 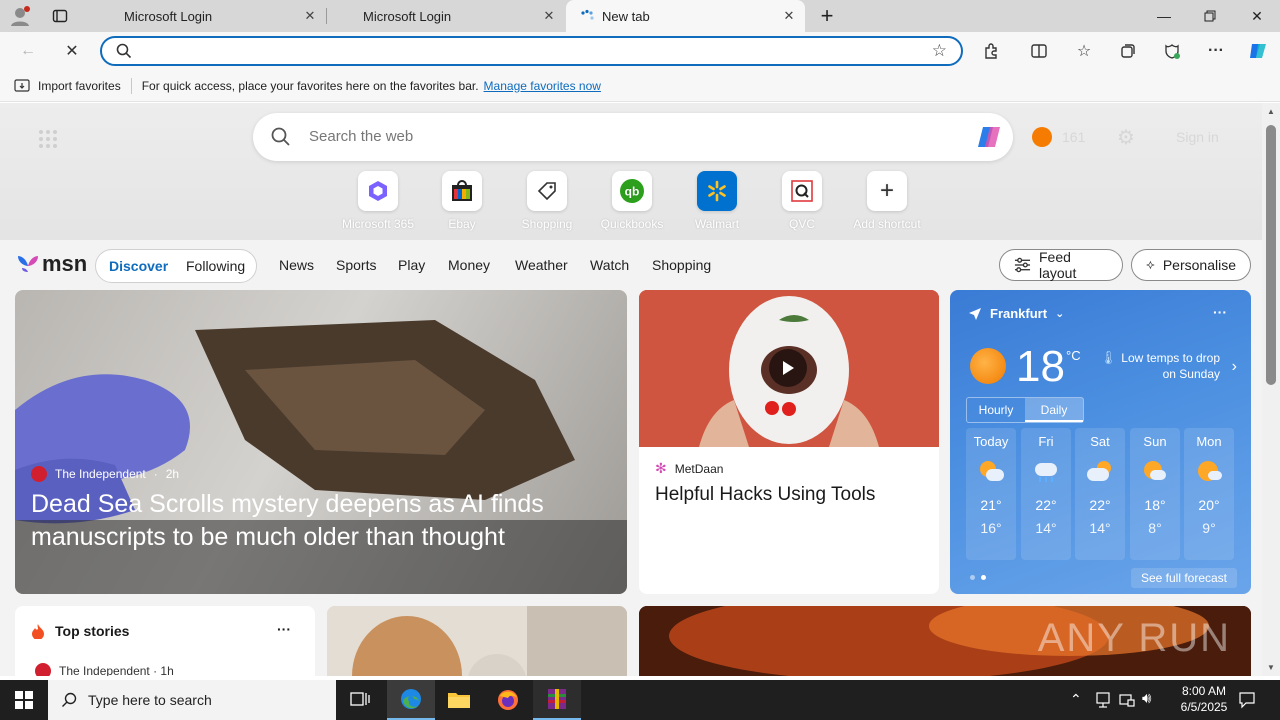 I want to click on browser-essentials-icon, so click(x=1172, y=51).